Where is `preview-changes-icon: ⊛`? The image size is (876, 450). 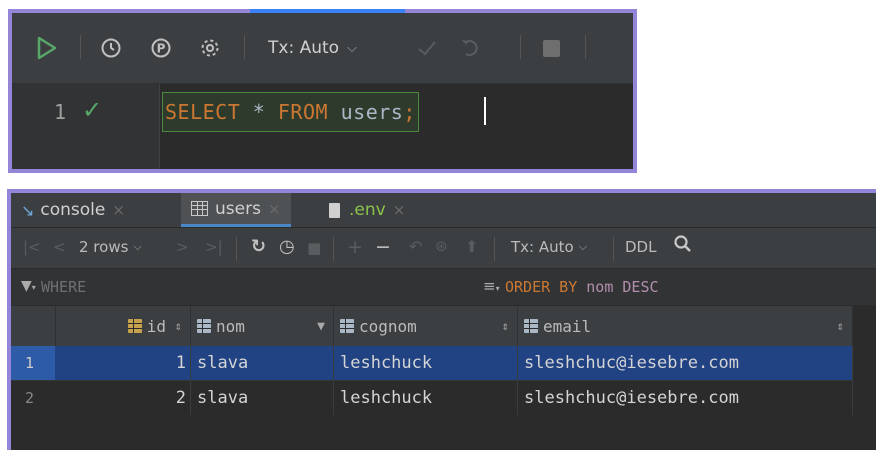
preview-changes-icon: ⊛ is located at coordinates (441, 246).